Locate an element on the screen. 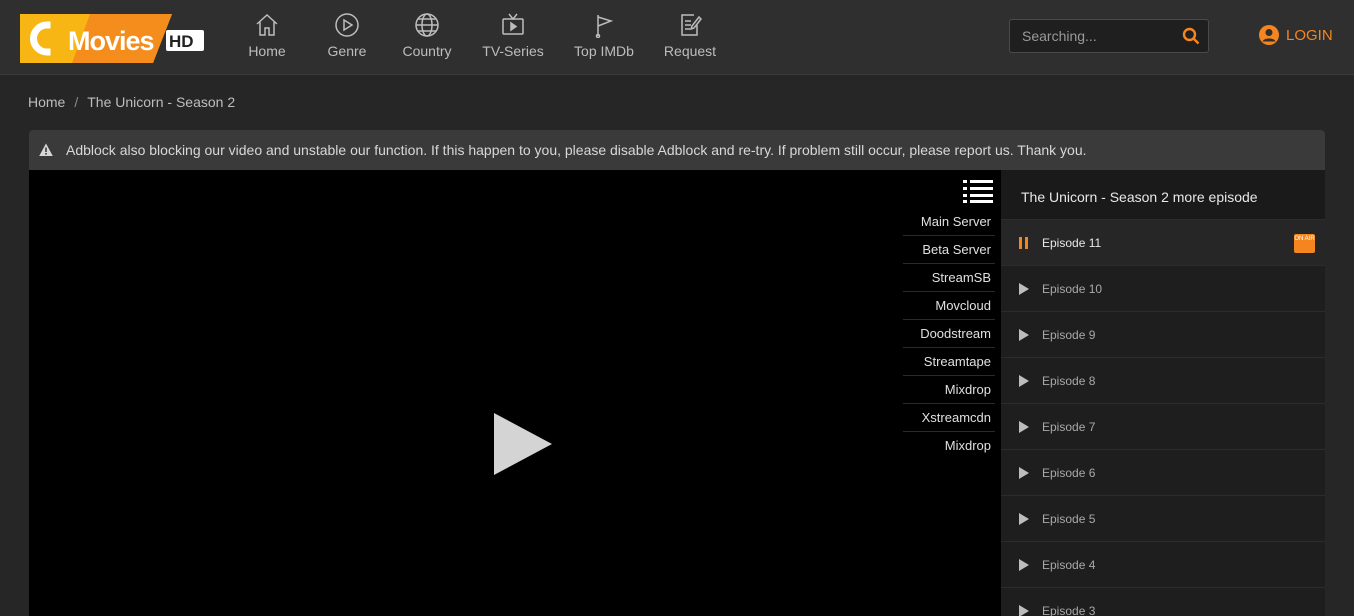  nav-tv-series: TV-Series is located at coordinates (513, 37).